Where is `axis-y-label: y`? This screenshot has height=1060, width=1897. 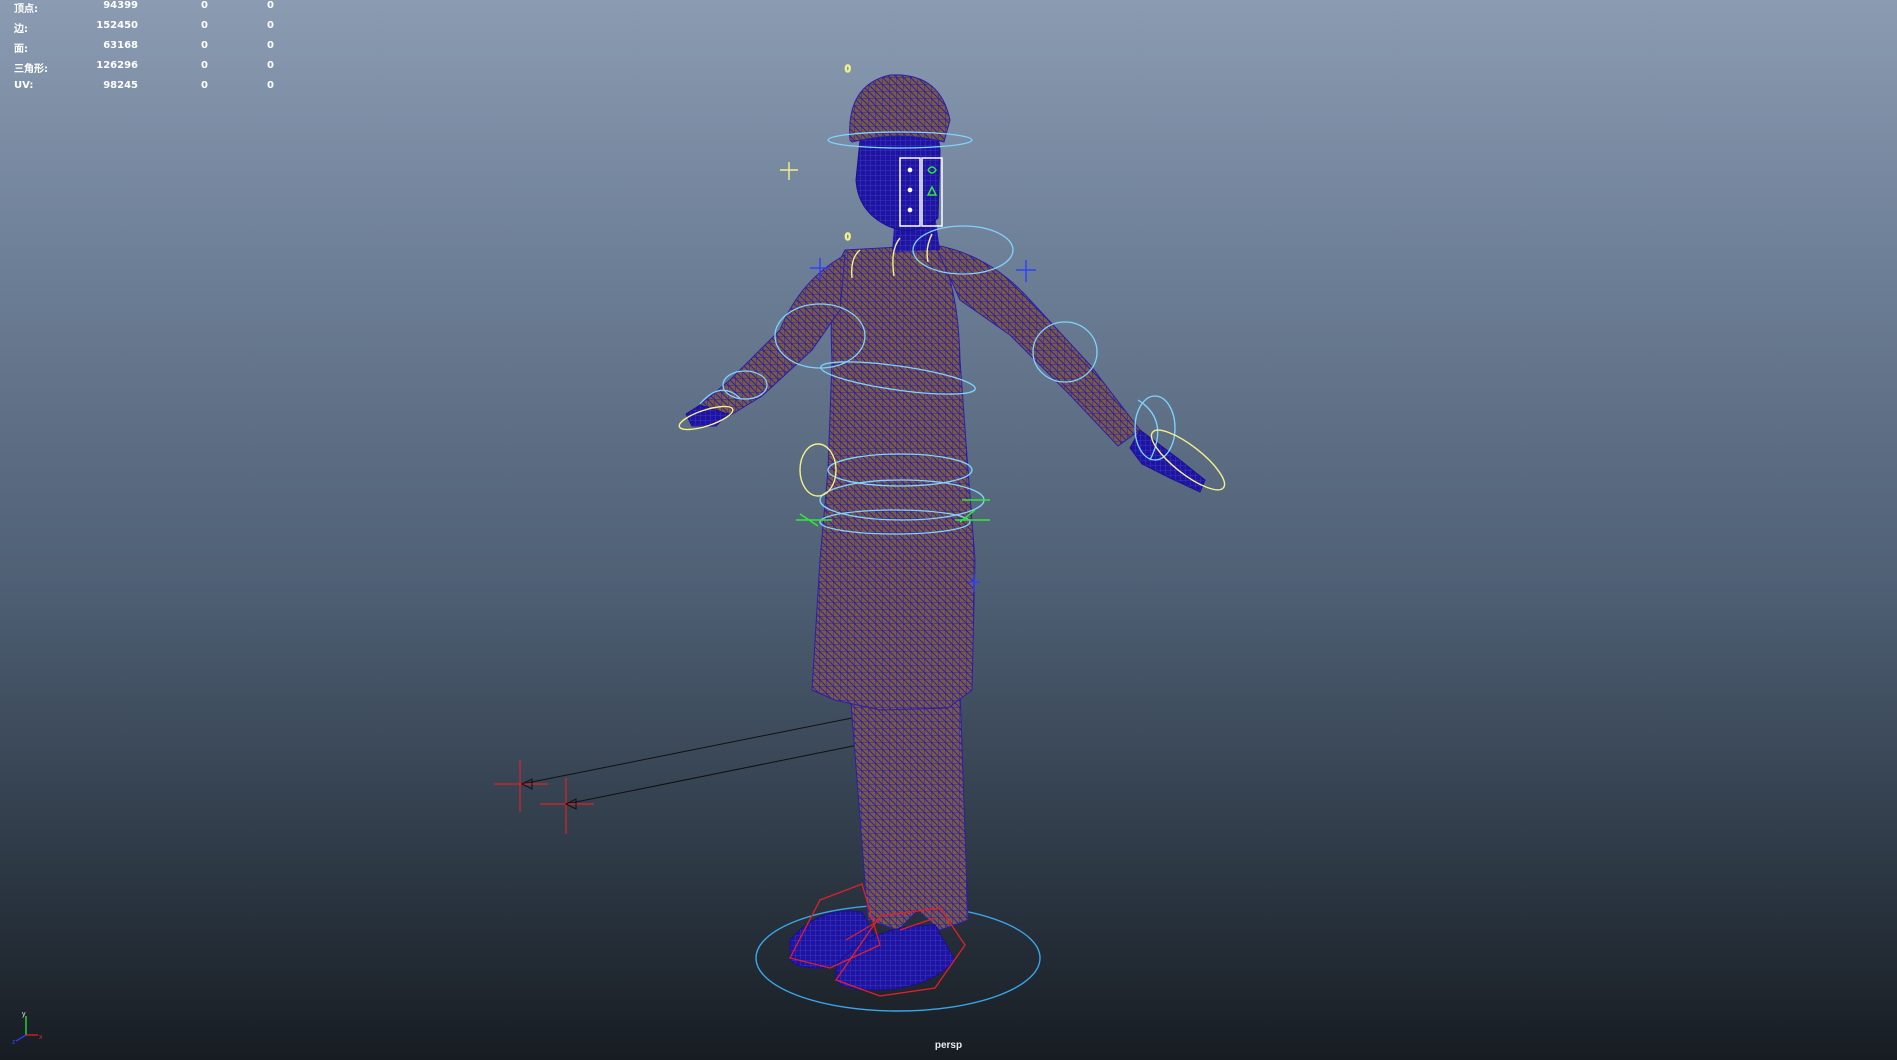
axis-y-label: y is located at coordinates (24, 1014).